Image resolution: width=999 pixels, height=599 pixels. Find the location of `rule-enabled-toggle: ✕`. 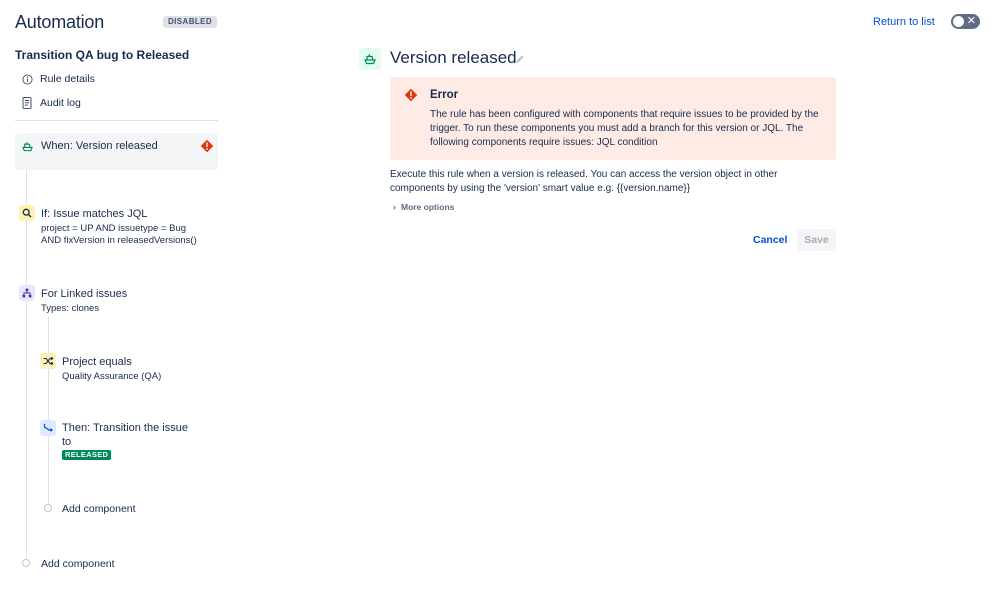

rule-enabled-toggle: ✕ is located at coordinates (965, 21).